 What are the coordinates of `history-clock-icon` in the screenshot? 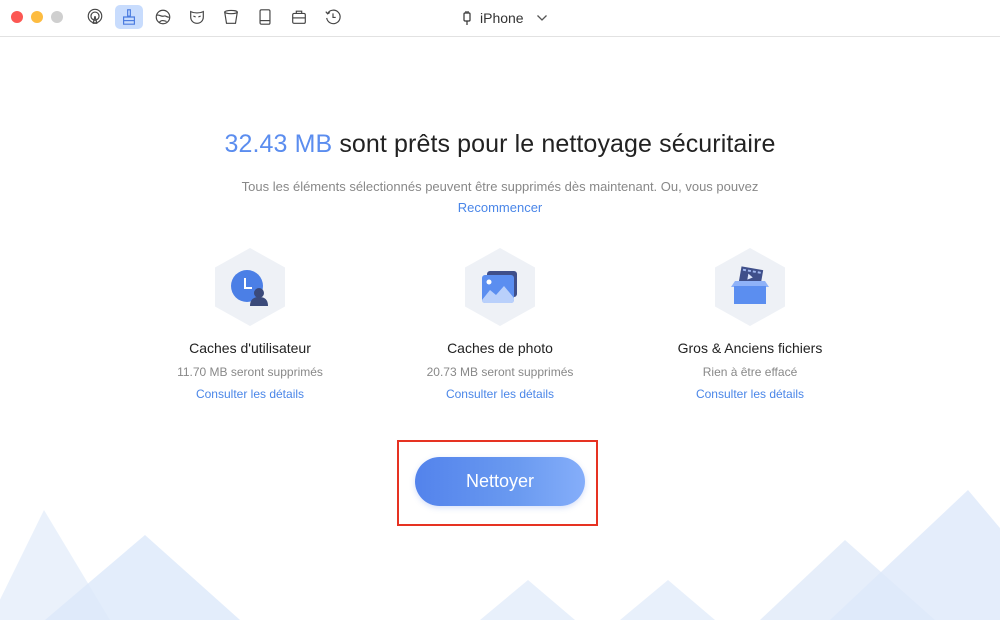 It's located at (333, 17).